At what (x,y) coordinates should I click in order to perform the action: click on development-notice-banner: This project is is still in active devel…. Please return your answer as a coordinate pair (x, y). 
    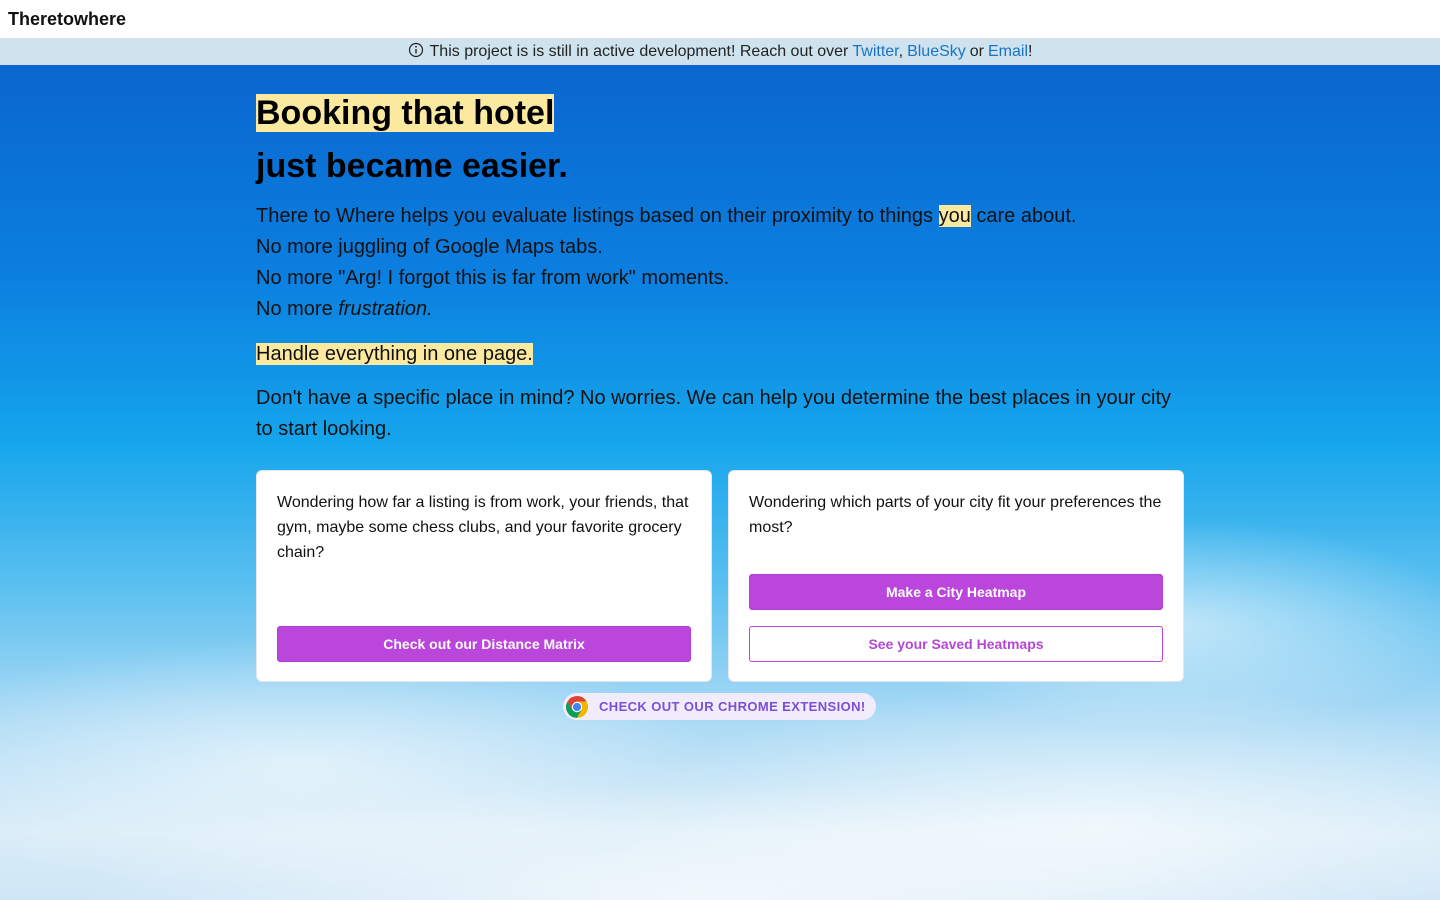
    Looking at the image, I should click on (720, 52).